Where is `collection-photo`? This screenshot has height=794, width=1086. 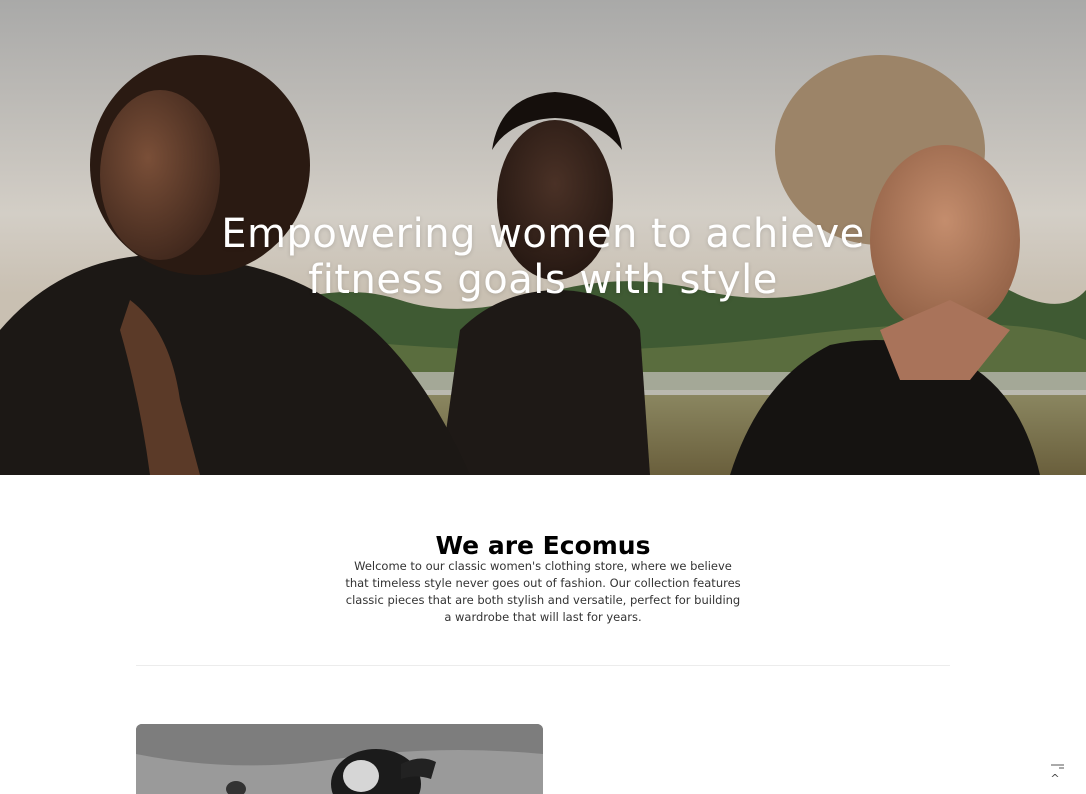 collection-photo is located at coordinates (339, 759).